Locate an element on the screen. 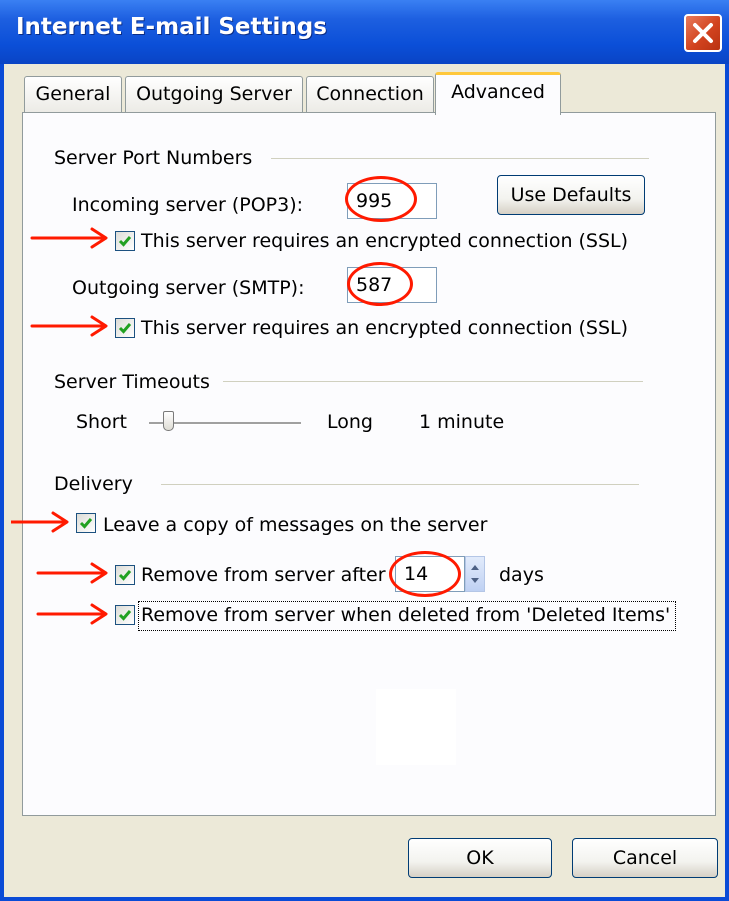 Image resolution: width=729 pixels, height=901 pixels. remove-deleted-checkbox is located at coordinates (125, 615).